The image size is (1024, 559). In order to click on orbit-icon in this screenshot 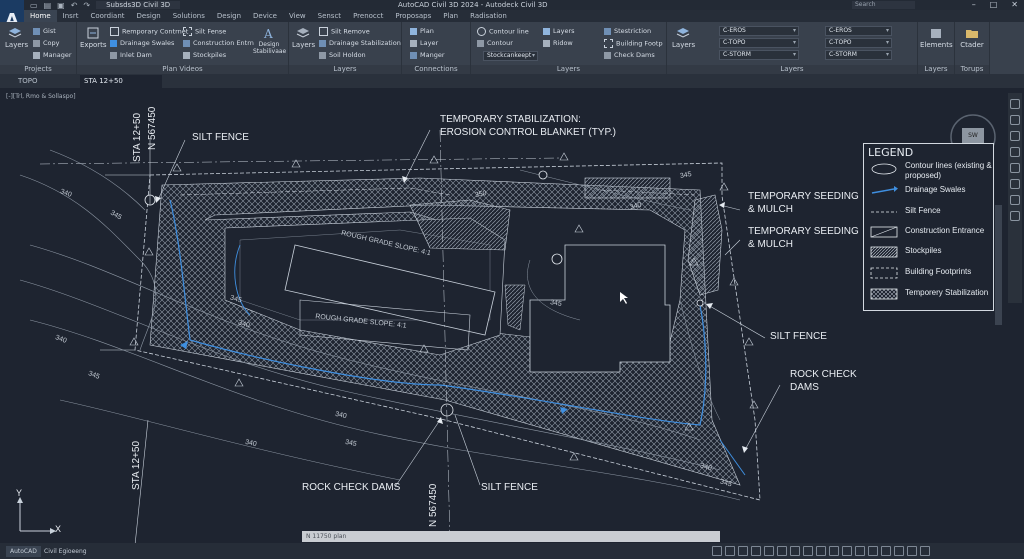, I will do `click(1015, 136)`.